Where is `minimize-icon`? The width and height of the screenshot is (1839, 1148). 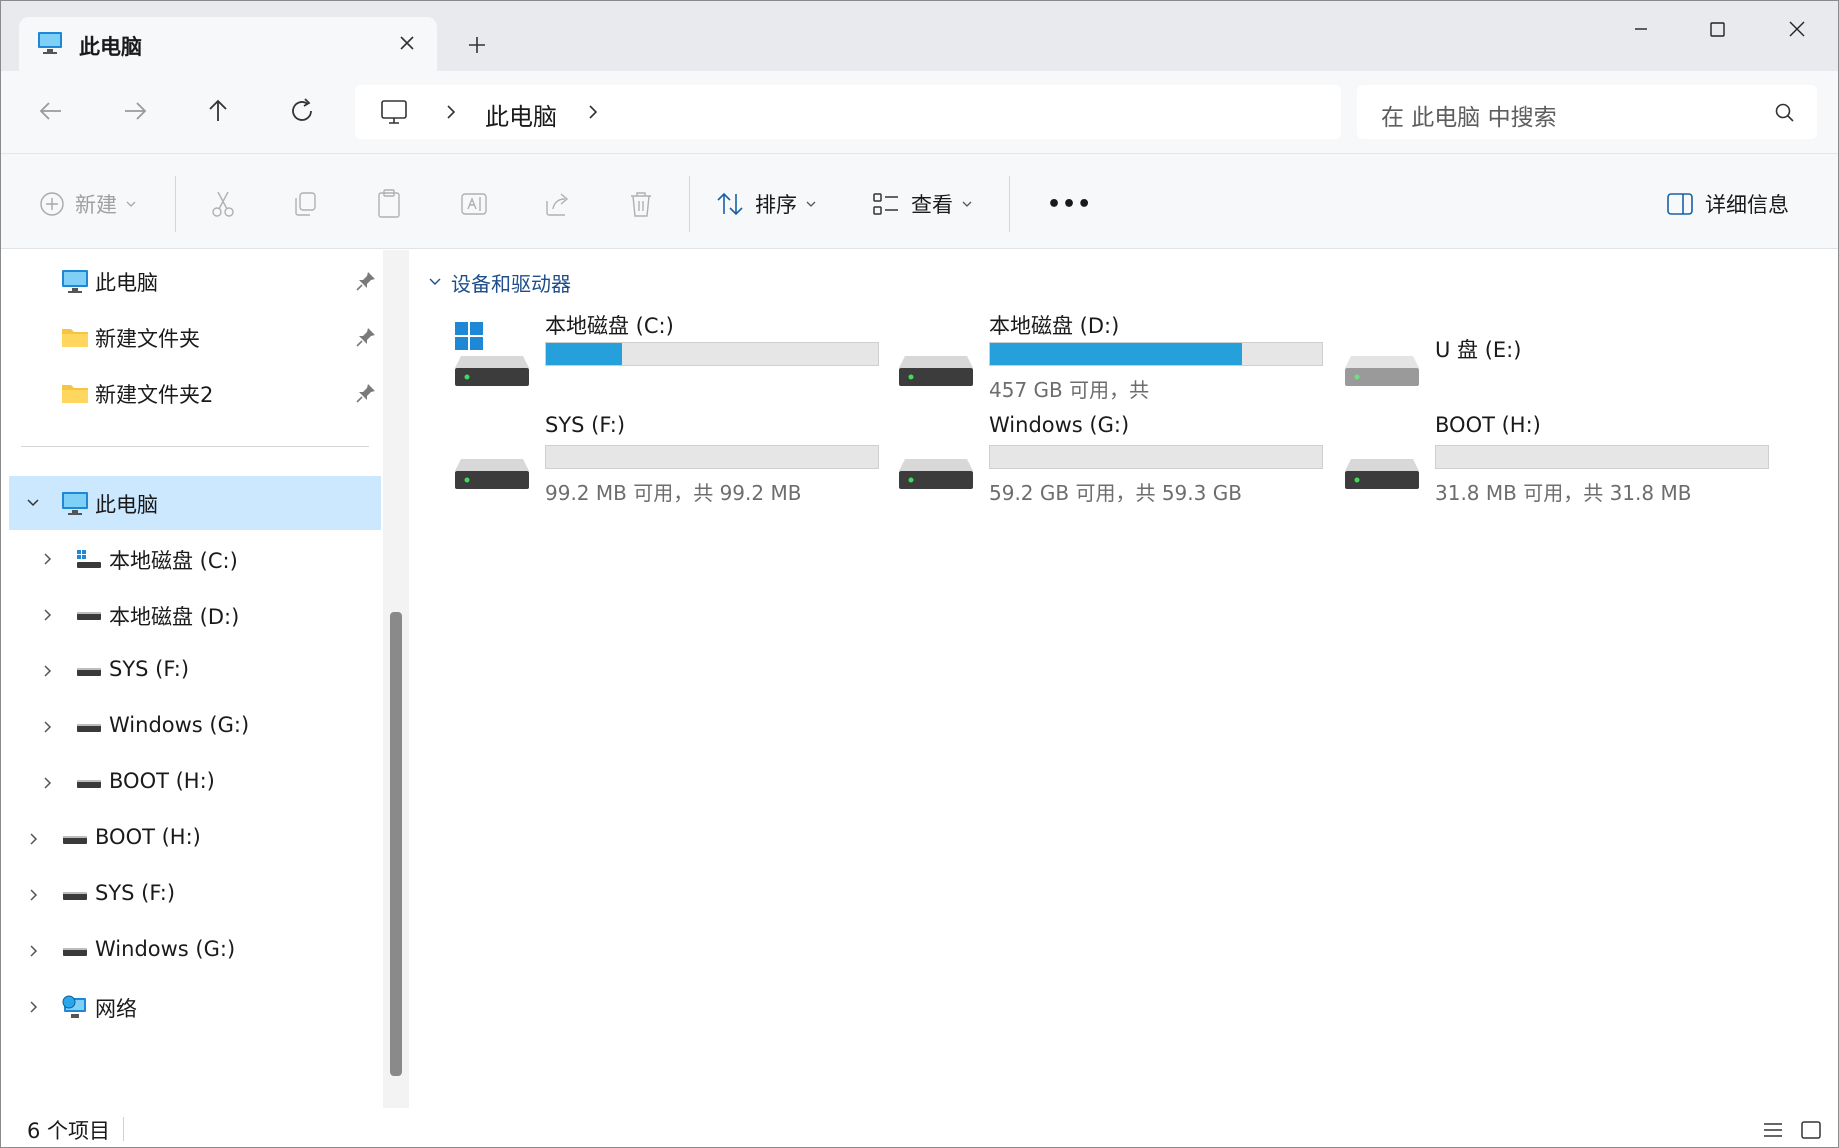 minimize-icon is located at coordinates (1641, 29).